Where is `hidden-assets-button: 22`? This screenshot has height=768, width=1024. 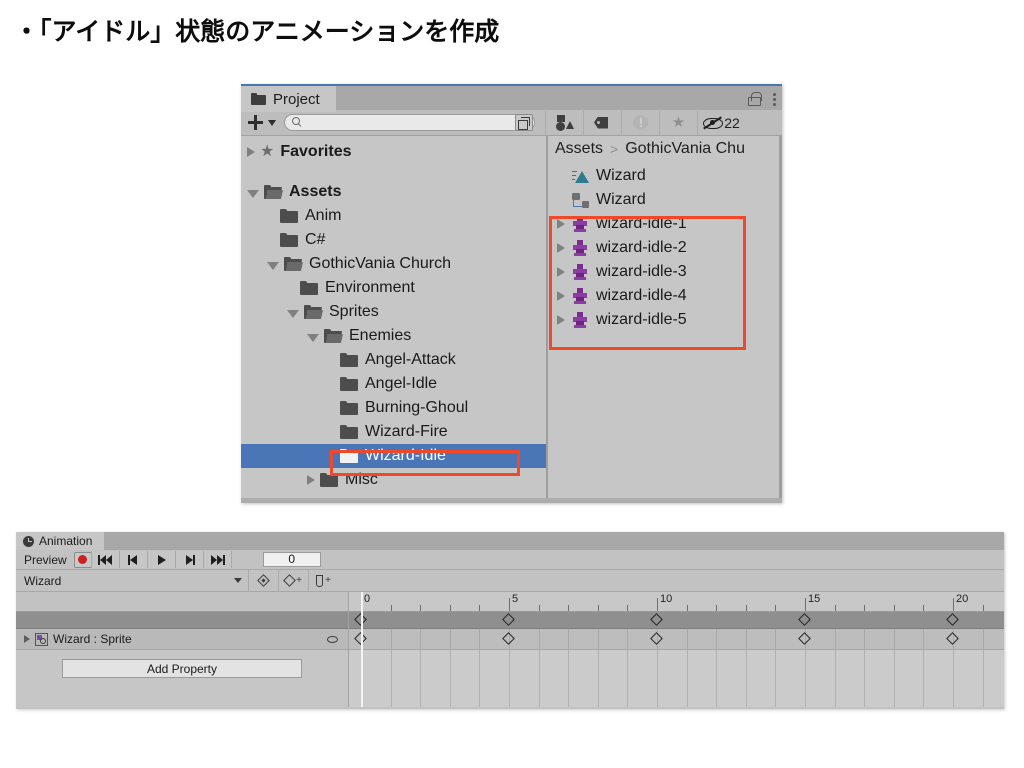
hidden-assets-button: 22 is located at coordinates (721, 122).